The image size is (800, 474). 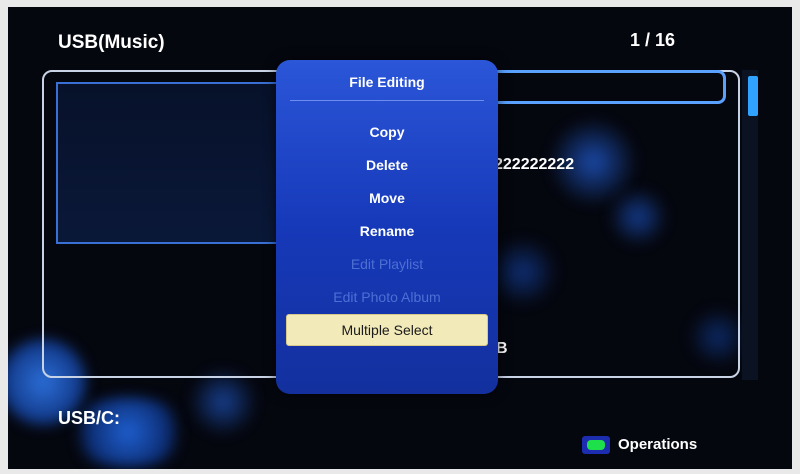 I want to click on green-key-indicator, so click(x=596, y=445).